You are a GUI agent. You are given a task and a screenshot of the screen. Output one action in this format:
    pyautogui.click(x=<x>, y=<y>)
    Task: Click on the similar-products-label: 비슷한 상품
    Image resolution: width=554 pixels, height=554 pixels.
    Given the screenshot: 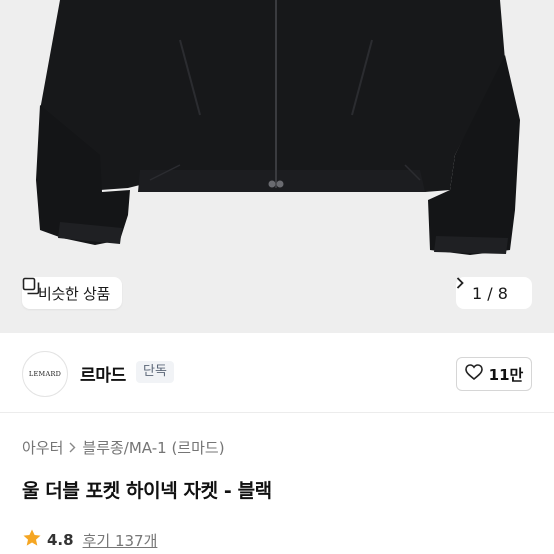 What is the action you would take?
    pyautogui.click(x=74, y=293)
    